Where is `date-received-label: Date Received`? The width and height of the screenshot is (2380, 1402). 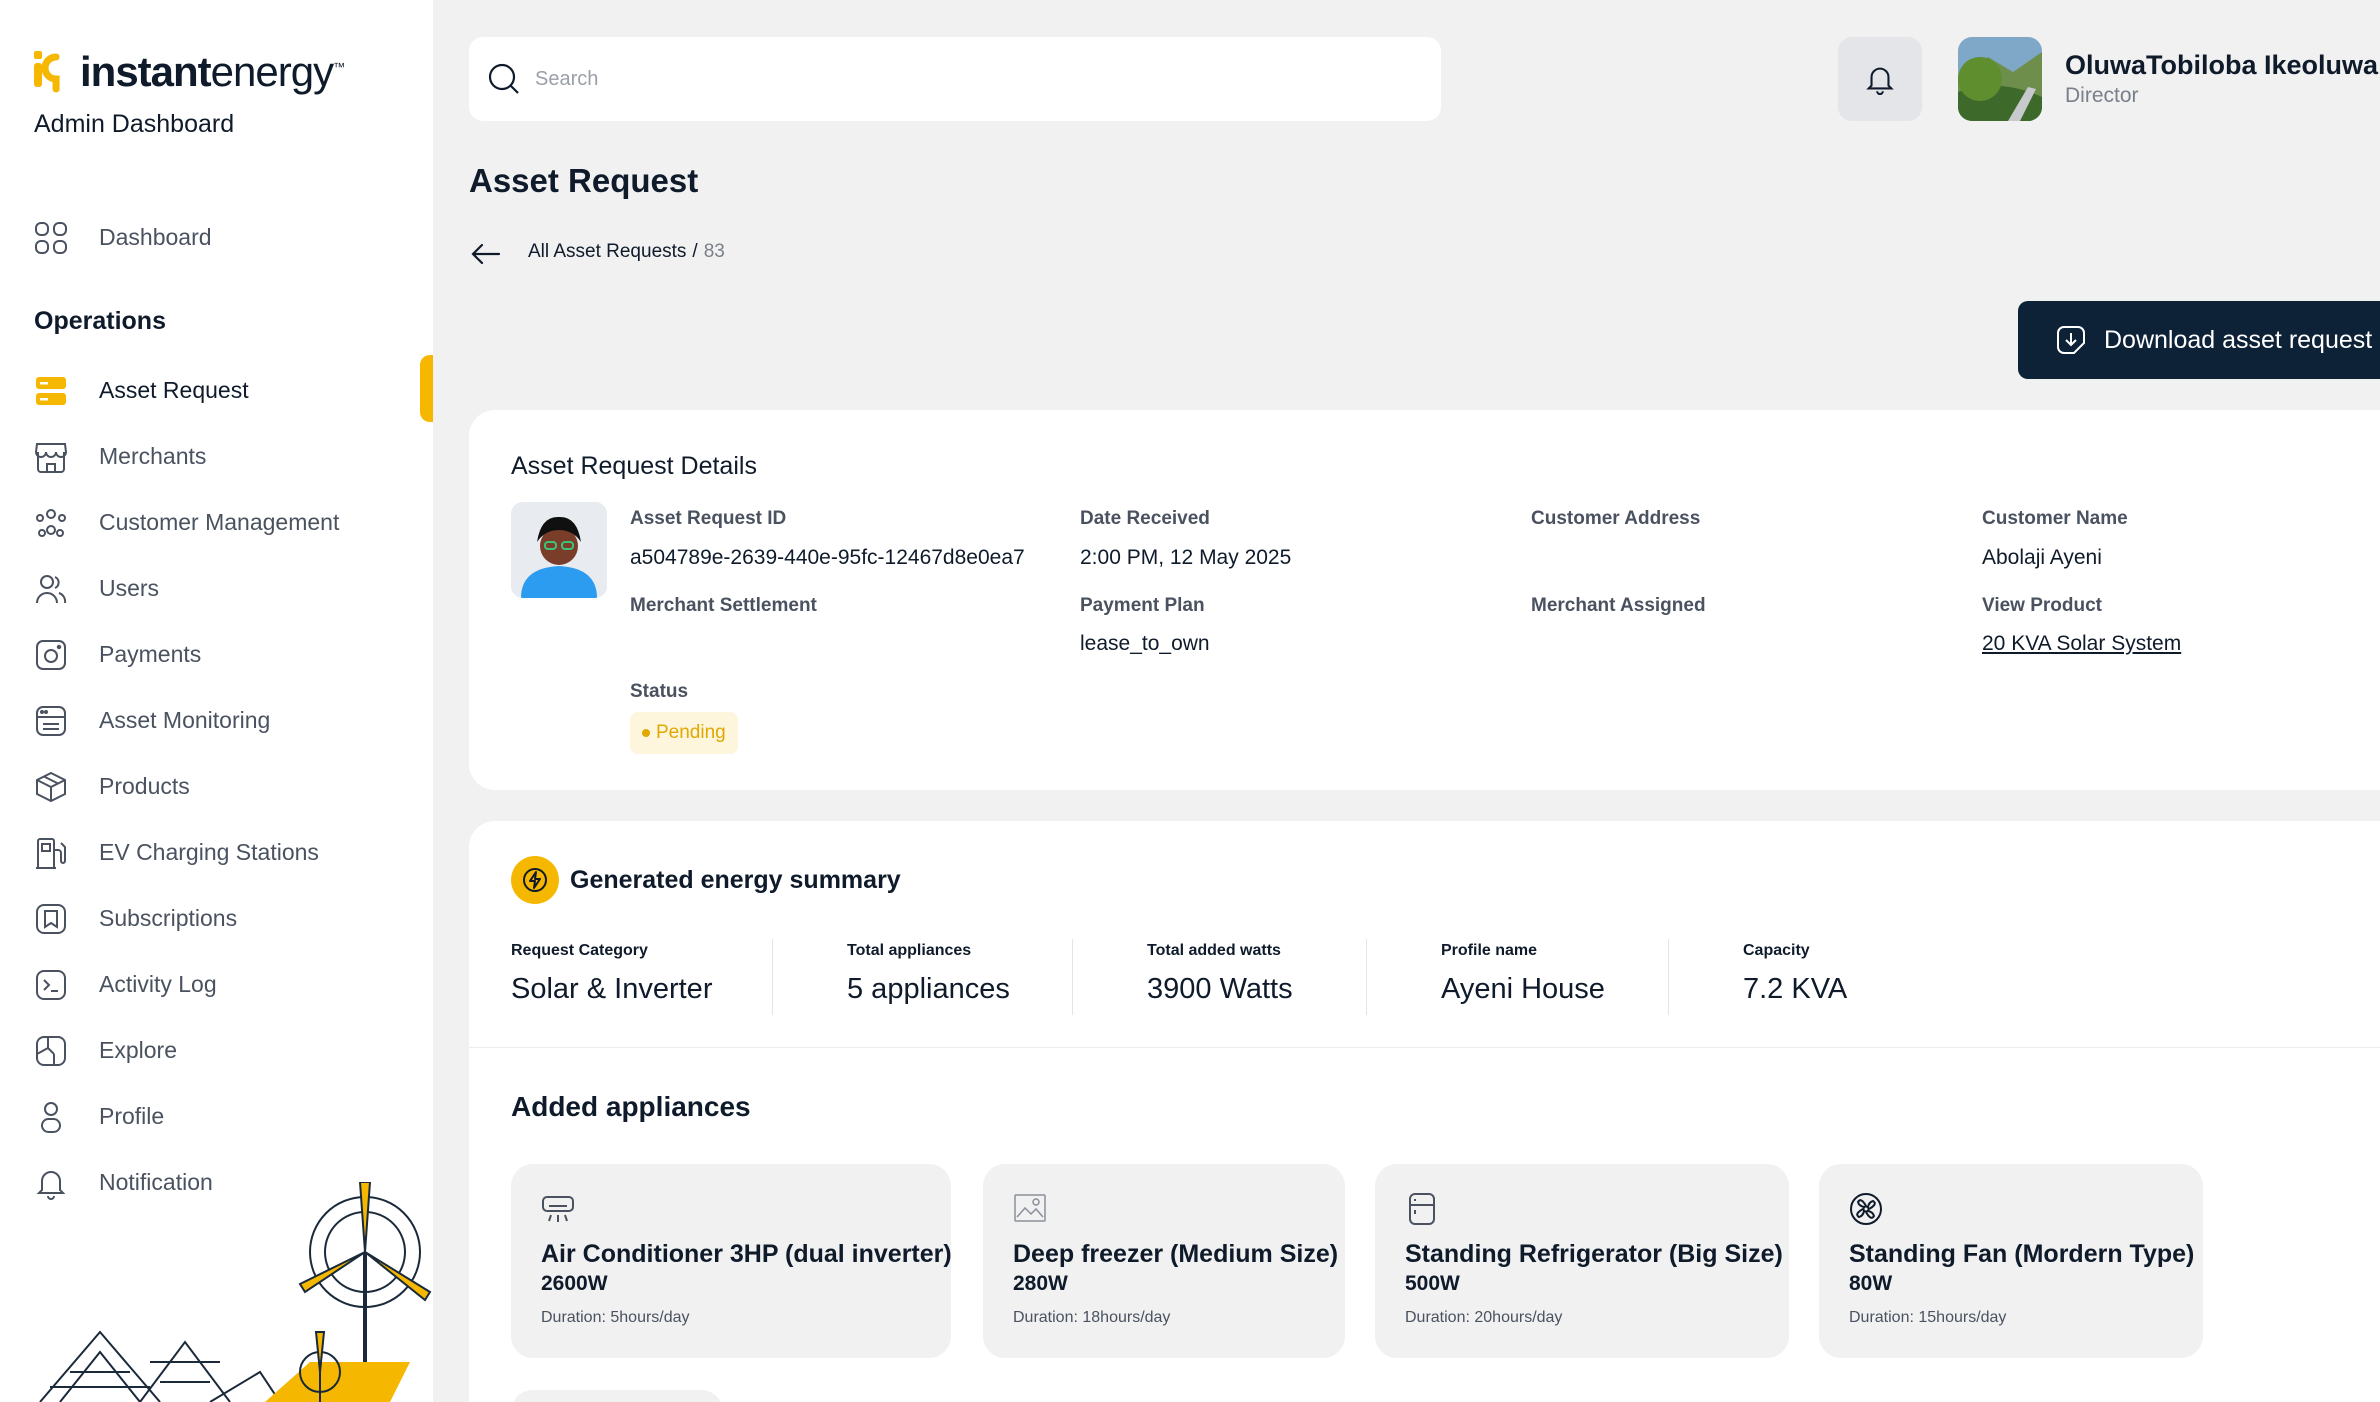
date-received-label: Date Received is located at coordinates (1145, 518).